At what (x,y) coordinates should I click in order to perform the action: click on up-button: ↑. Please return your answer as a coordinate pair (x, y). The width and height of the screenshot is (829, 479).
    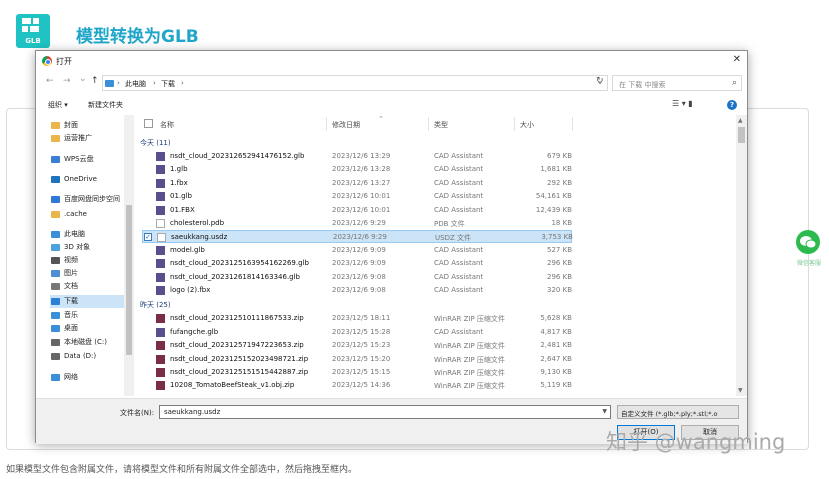
    Looking at the image, I should click on (95, 81).